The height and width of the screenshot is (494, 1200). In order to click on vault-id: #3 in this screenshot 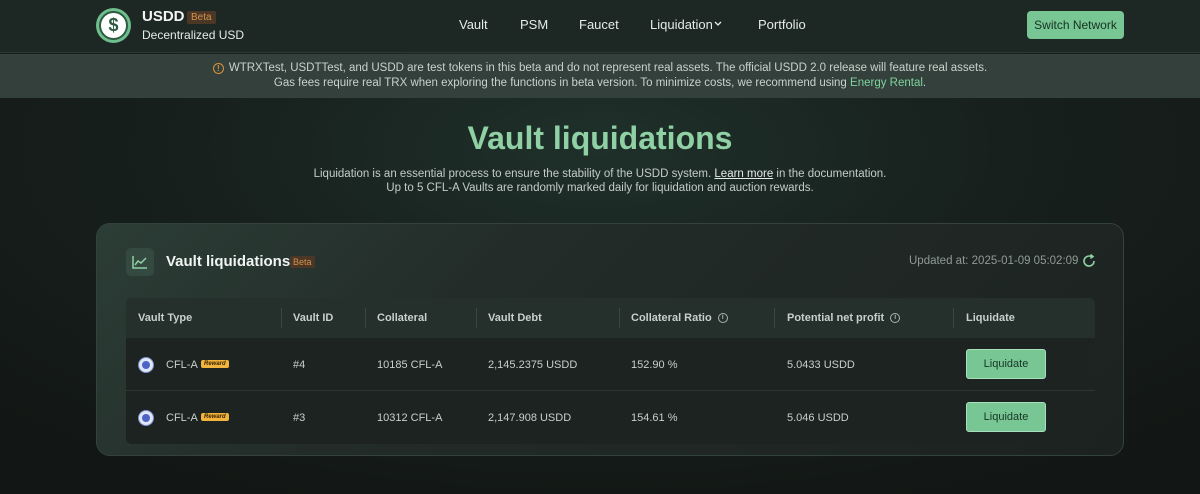, I will do `click(299, 418)`.